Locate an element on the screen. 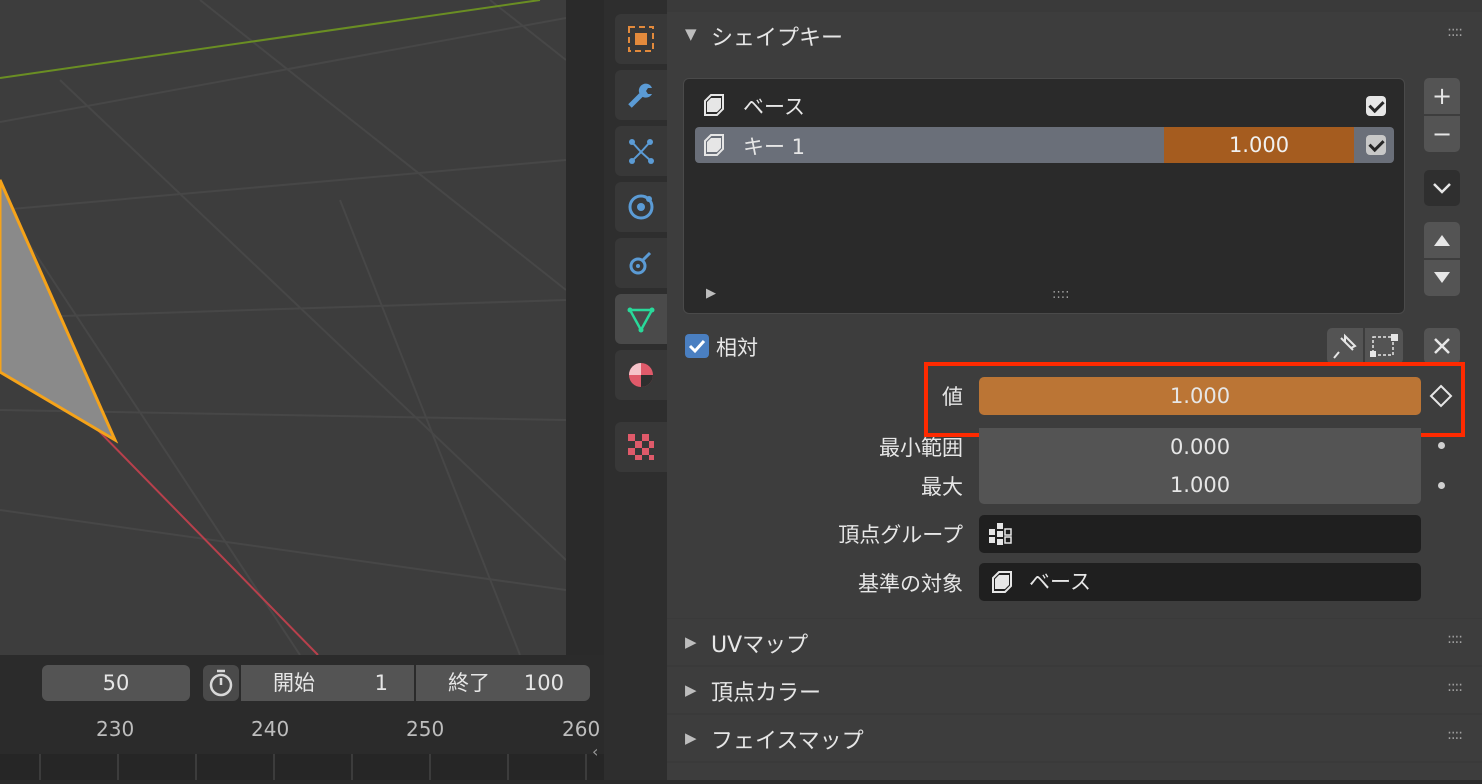 The image size is (1482, 784). panel-title: 頂点カラー is located at coordinates (766, 693).